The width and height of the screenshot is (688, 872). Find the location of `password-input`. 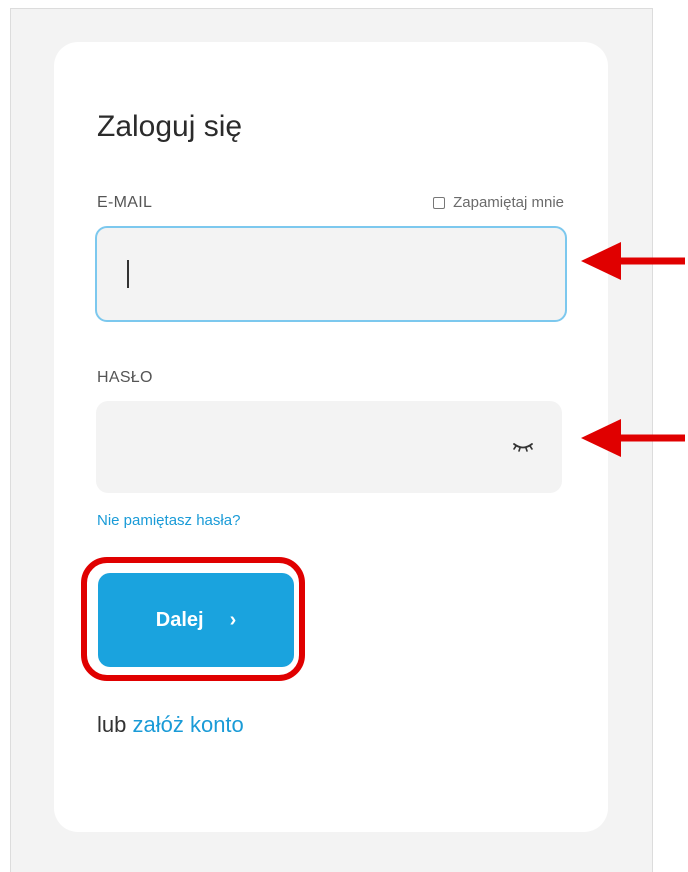

password-input is located at coordinates (329, 447).